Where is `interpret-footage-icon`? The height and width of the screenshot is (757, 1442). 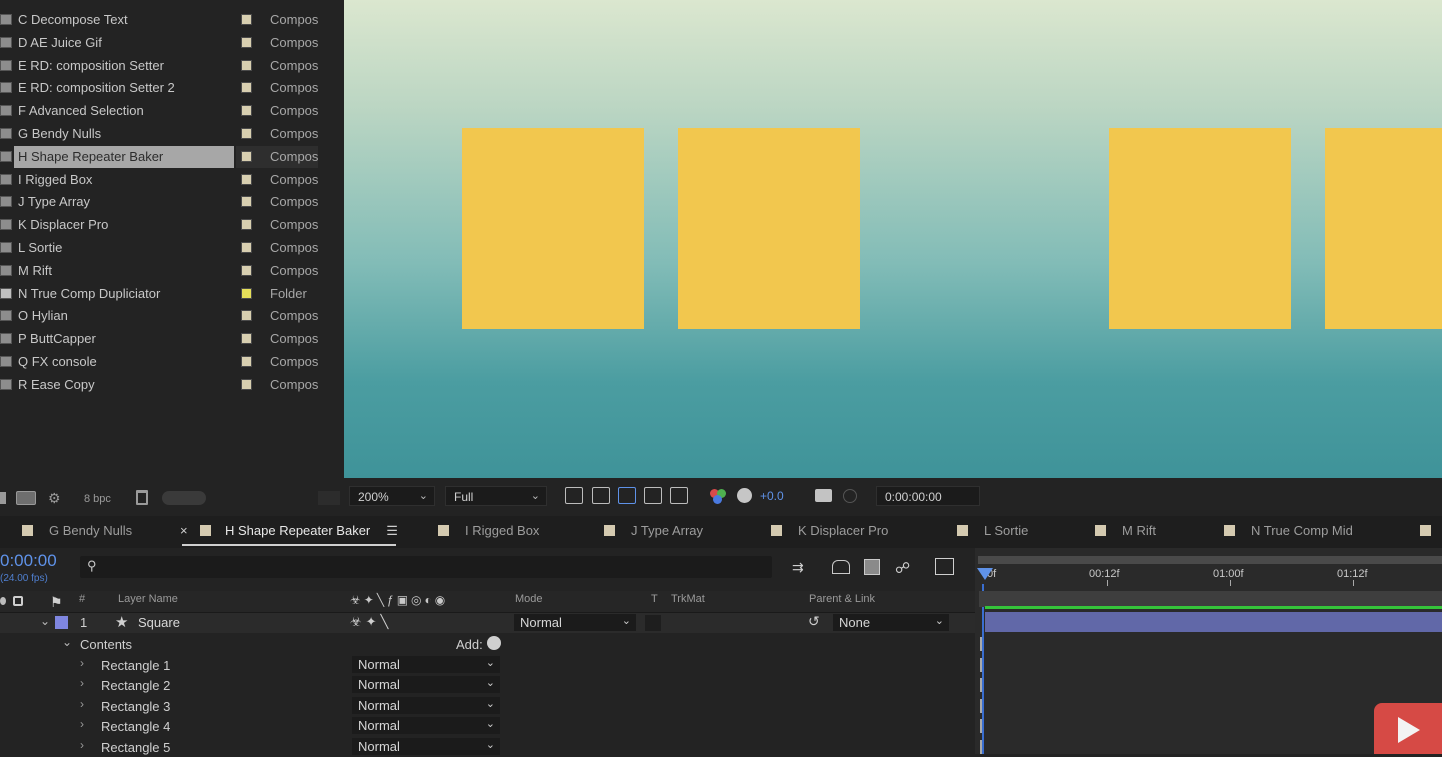
interpret-footage-icon is located at coordinates (3, 498).